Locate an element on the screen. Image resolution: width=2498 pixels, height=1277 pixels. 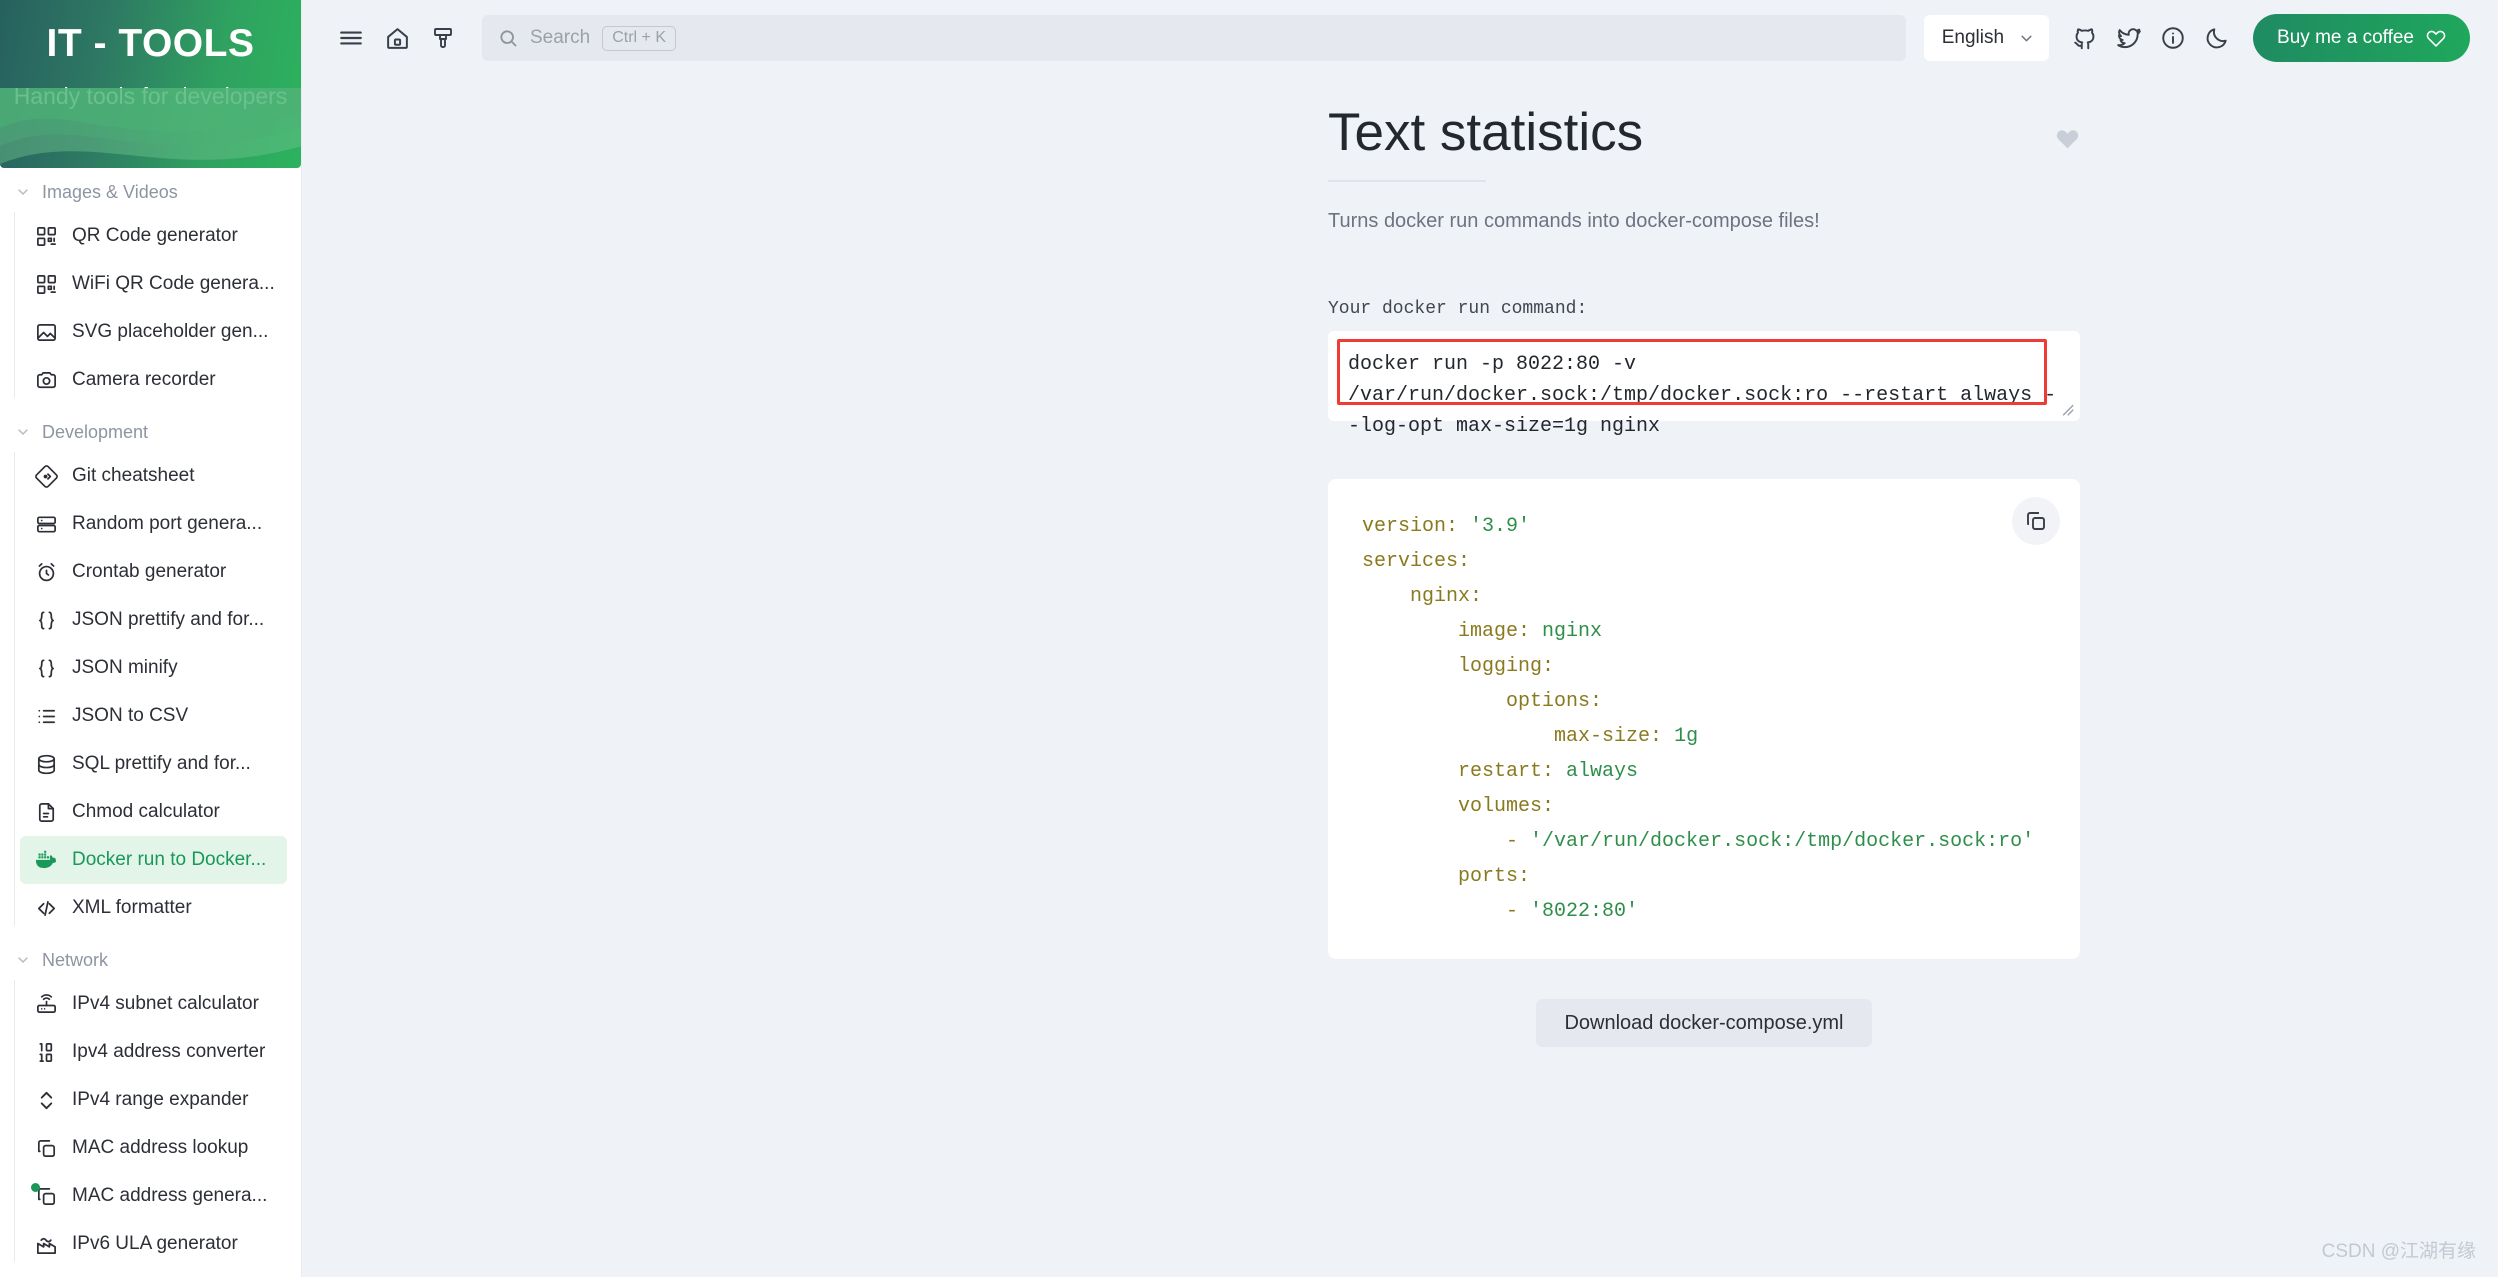
brand-title: IT - TOOLS is located at coordinates (150, 43).